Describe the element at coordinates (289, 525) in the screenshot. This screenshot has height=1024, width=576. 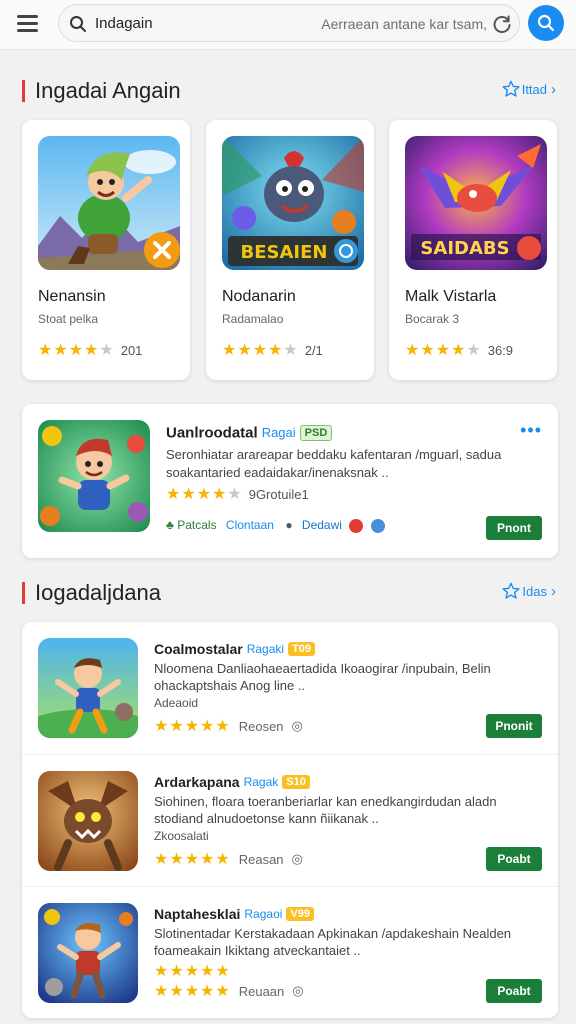
I see `chat-icon: ●` at that location.